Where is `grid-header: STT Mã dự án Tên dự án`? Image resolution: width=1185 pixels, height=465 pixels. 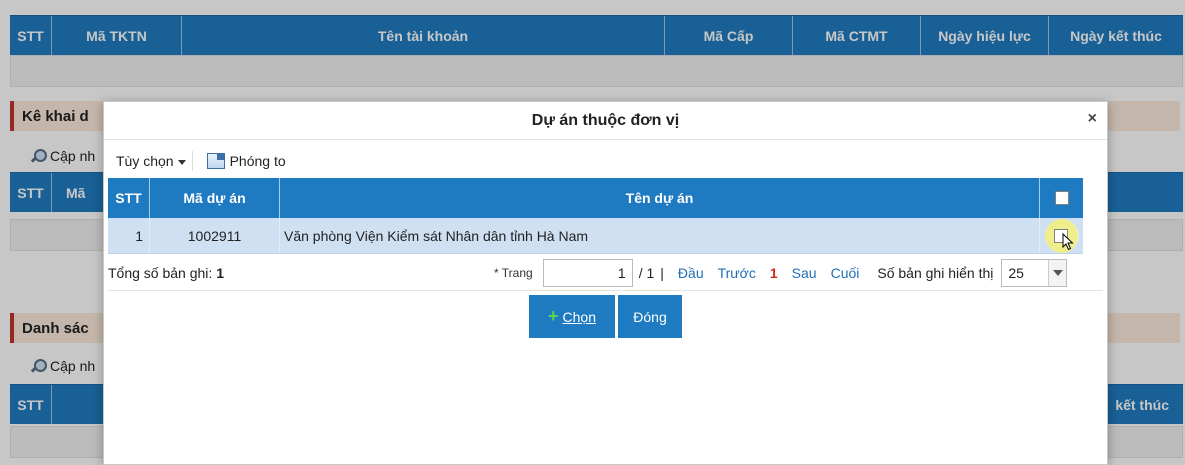 grid-header: STT Mã dự án Tên dự án is located at coordinates (595, 198).